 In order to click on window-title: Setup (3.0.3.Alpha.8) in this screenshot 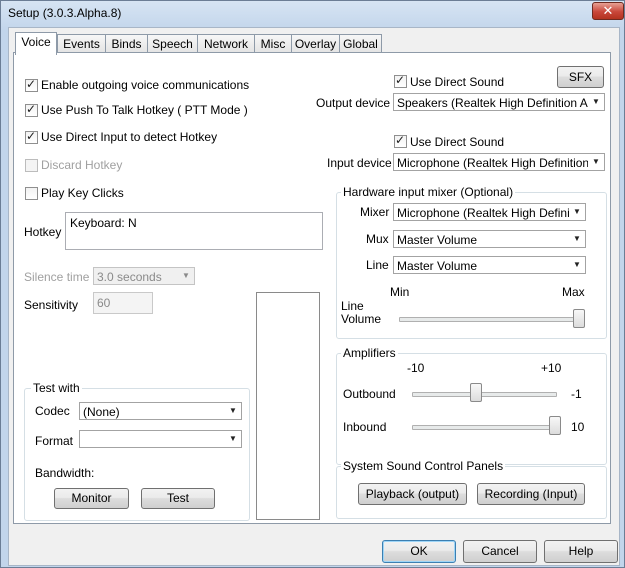, I will do `click(65, 13)`.